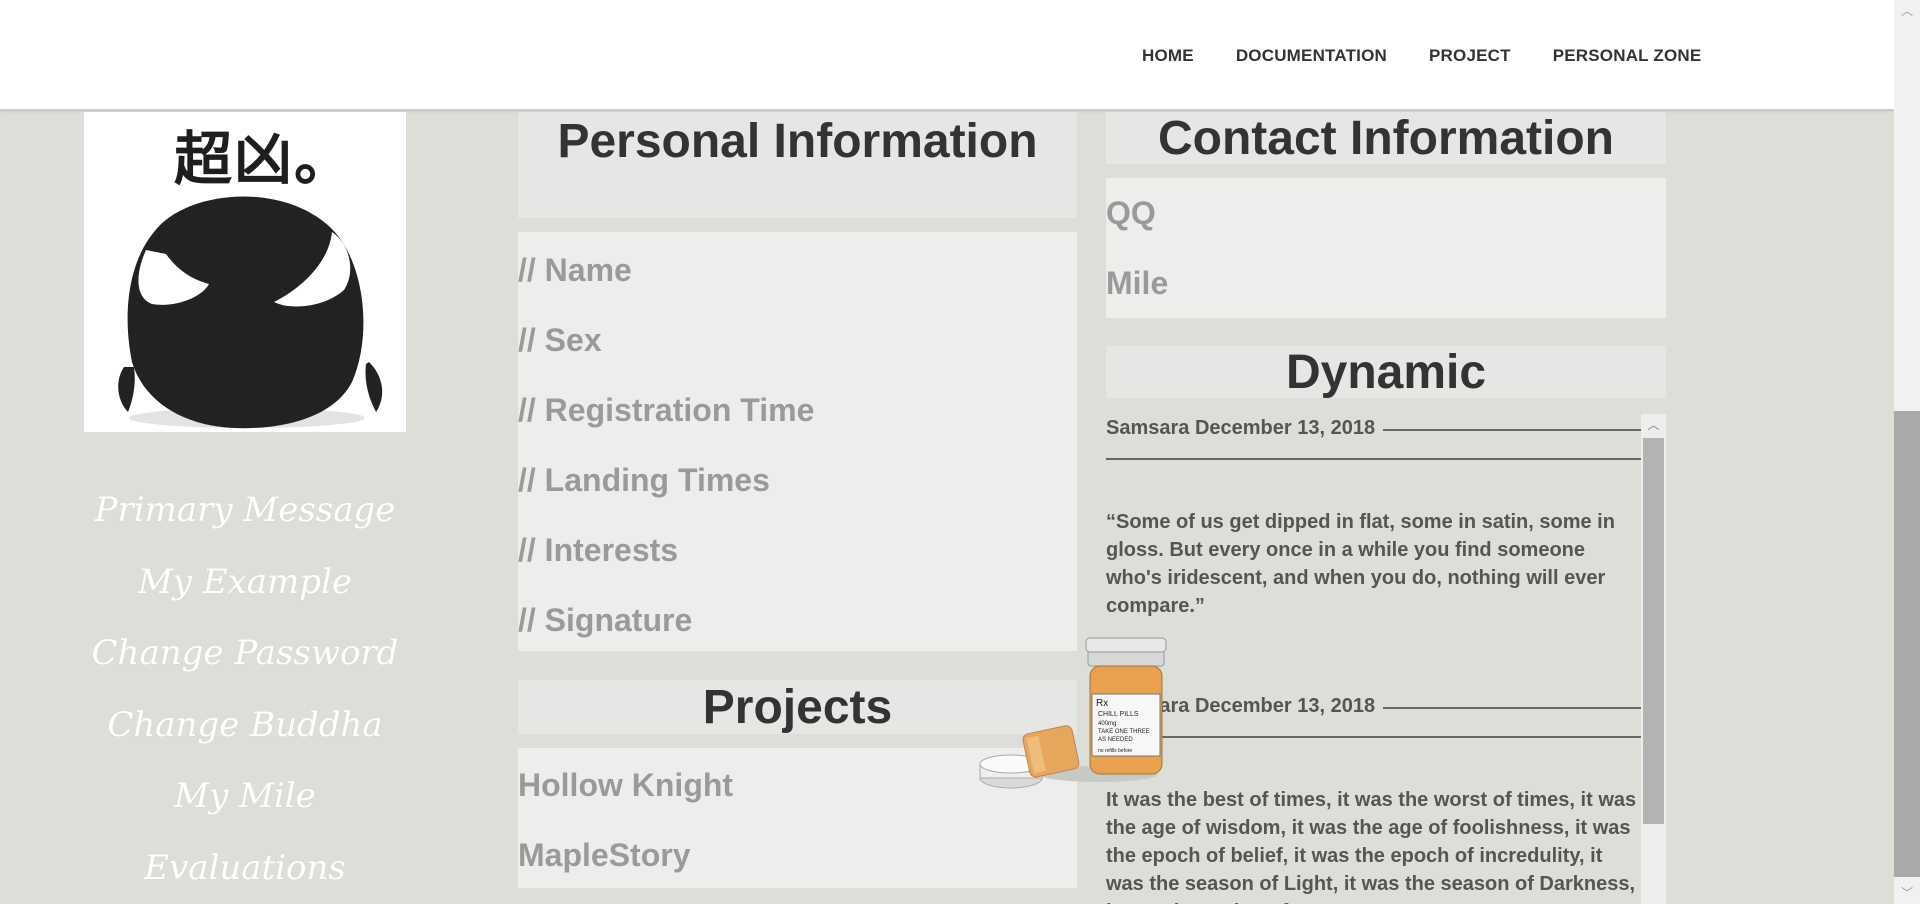  What do you see at coordinates (1241, 427) in the screenshot?
I see `post-author-date: Samsara December 13, 2018` at bounding box center [1241, 427].